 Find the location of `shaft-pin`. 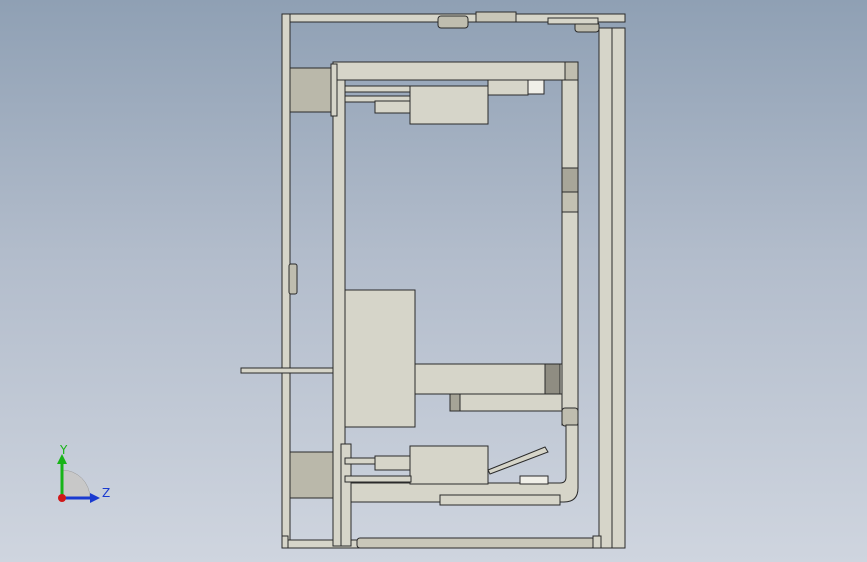

shaft-pin is located at coordinates (287, 370).